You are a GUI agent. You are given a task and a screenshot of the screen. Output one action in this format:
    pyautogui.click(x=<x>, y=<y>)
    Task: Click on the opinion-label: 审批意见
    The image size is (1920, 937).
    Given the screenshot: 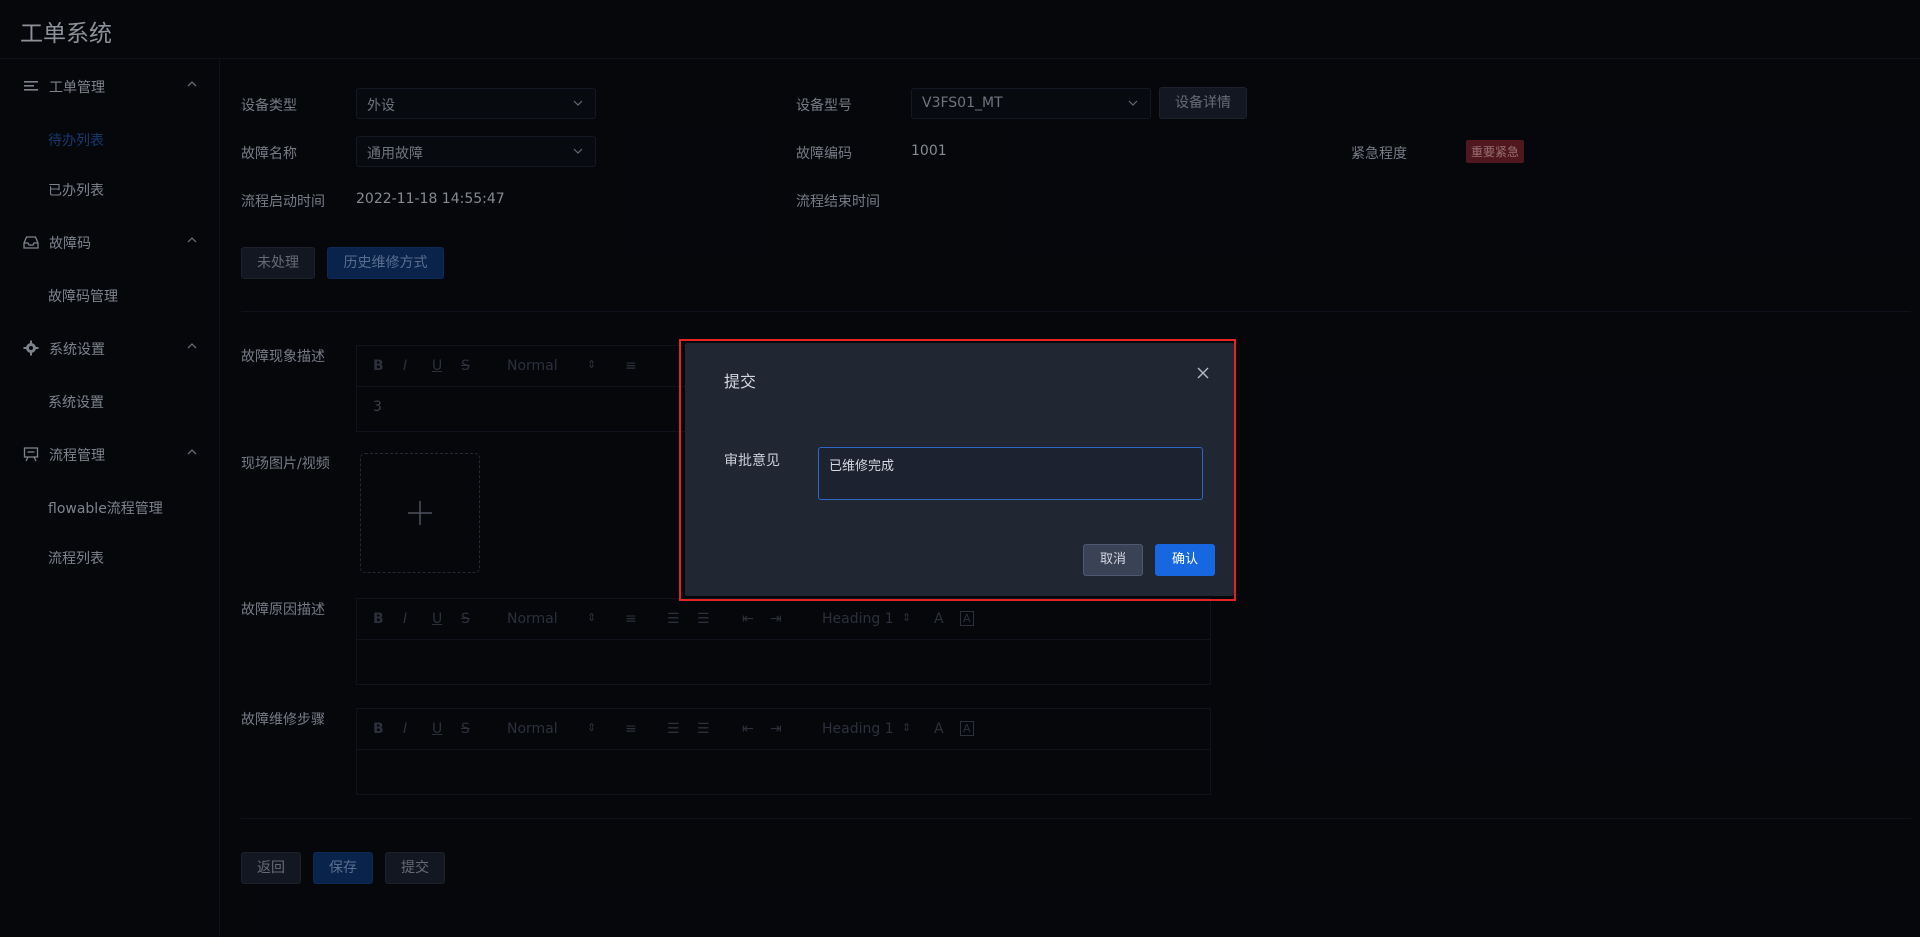 What is the action you would take?
    pyautogui.click(x=752, y=461)
    